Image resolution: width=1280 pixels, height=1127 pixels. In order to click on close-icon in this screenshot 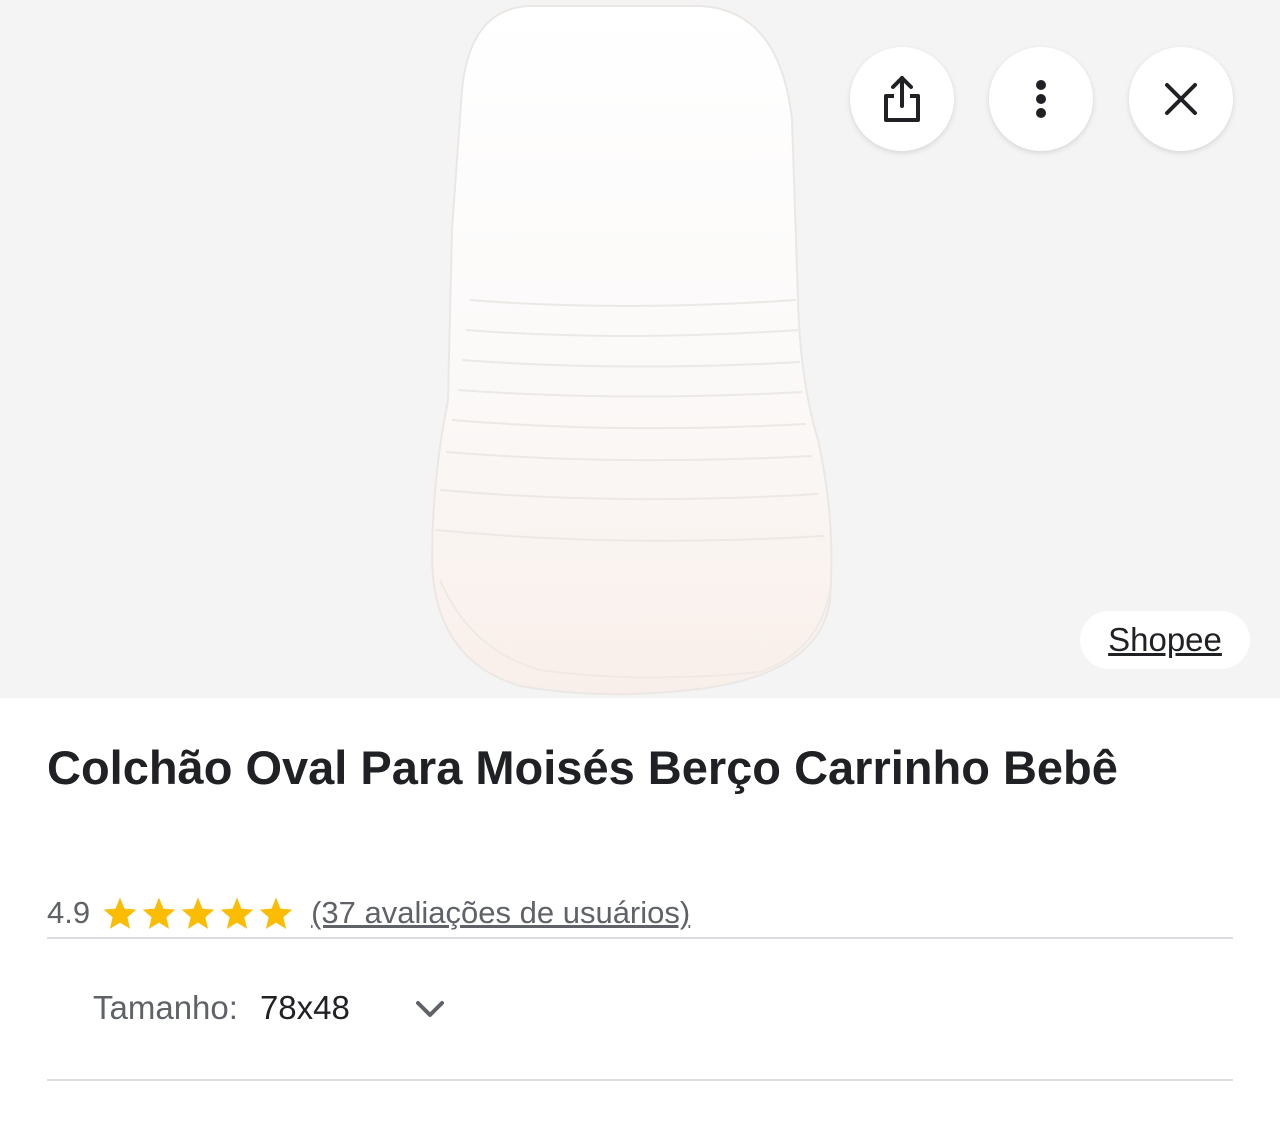, I will do `click(1181, 99)`.